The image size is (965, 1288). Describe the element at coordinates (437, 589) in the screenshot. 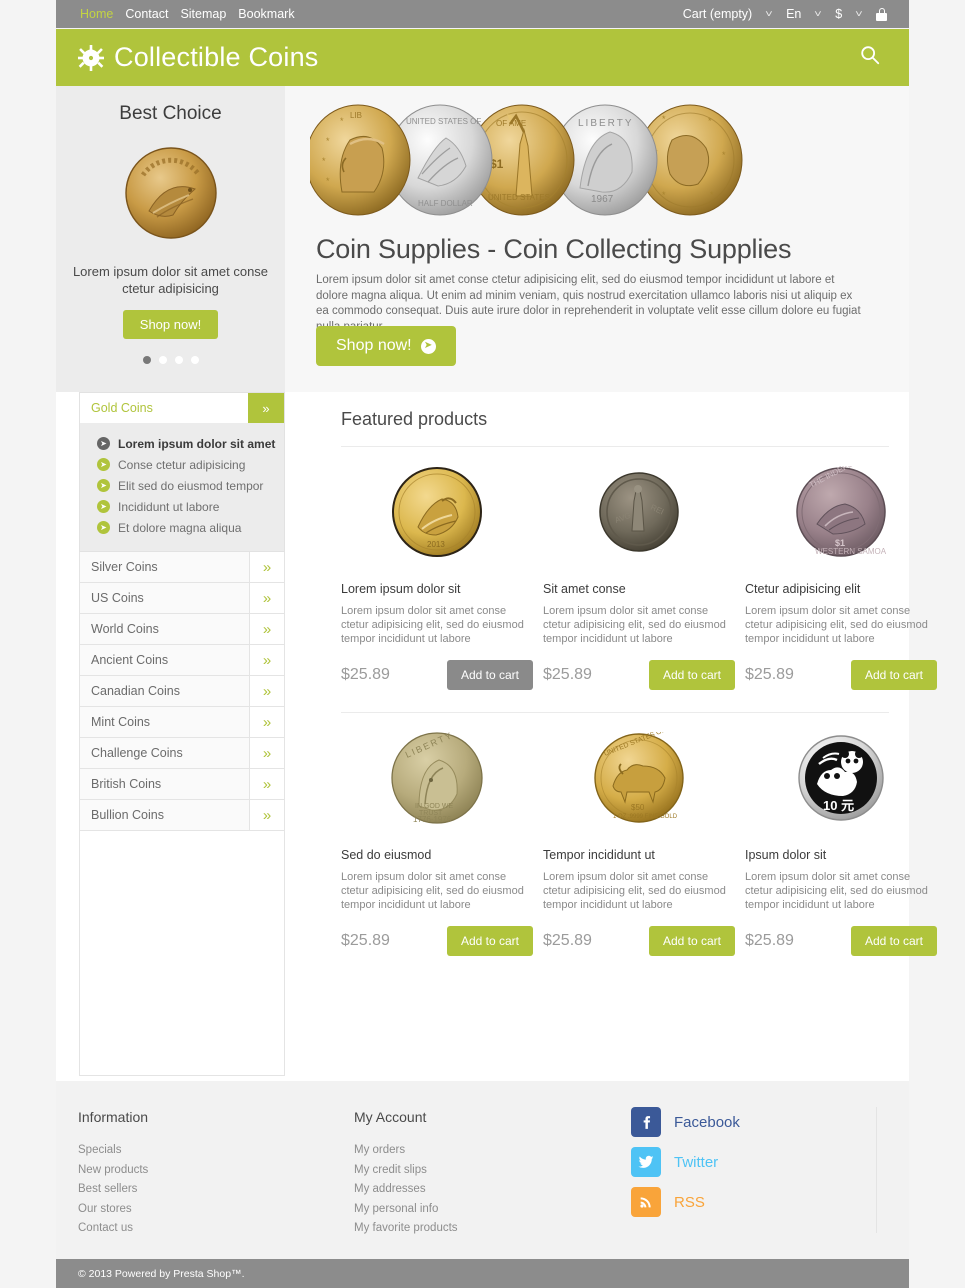

I see `product-name: Lorem ipsum dolor sit` at that location.